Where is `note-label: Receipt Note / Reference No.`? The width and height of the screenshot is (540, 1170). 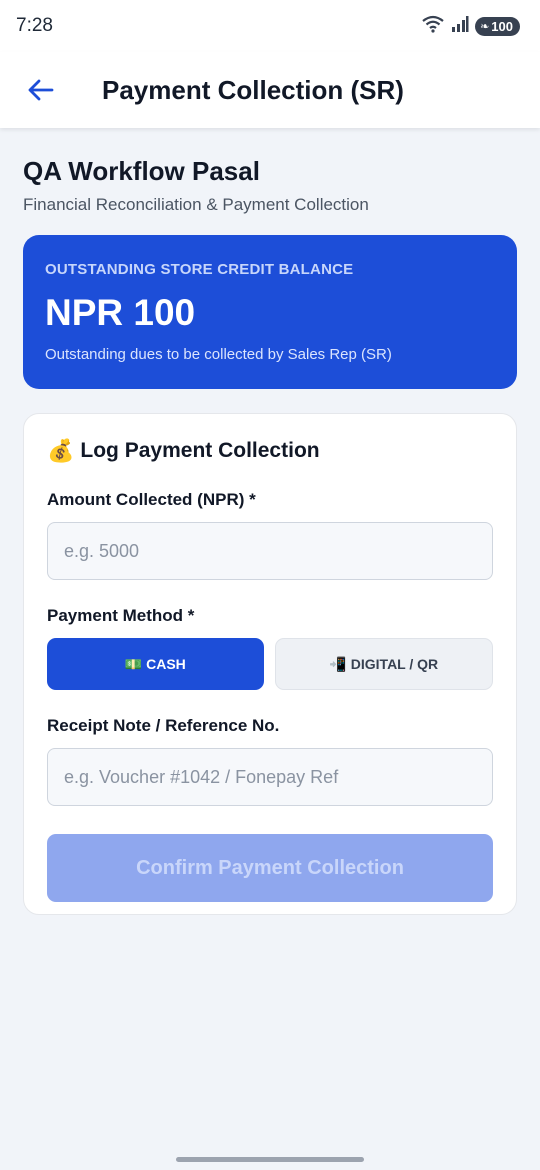
note-label: Receipt Note / Reference No. is located at coordinates (163, 725).